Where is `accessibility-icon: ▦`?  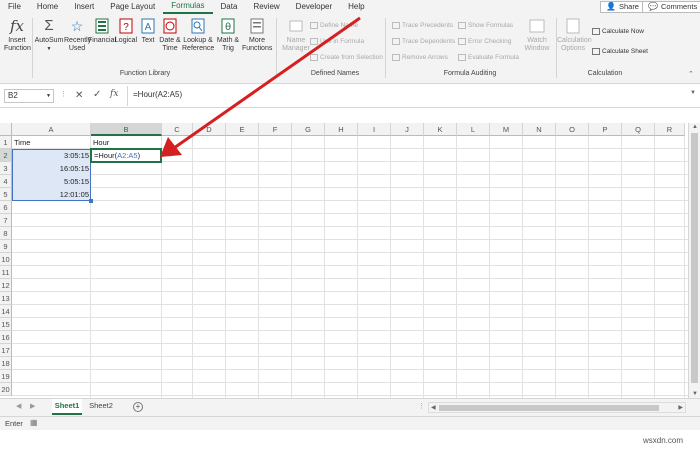
accessibility-icon: ▦ is located at coordinates (34, 422).